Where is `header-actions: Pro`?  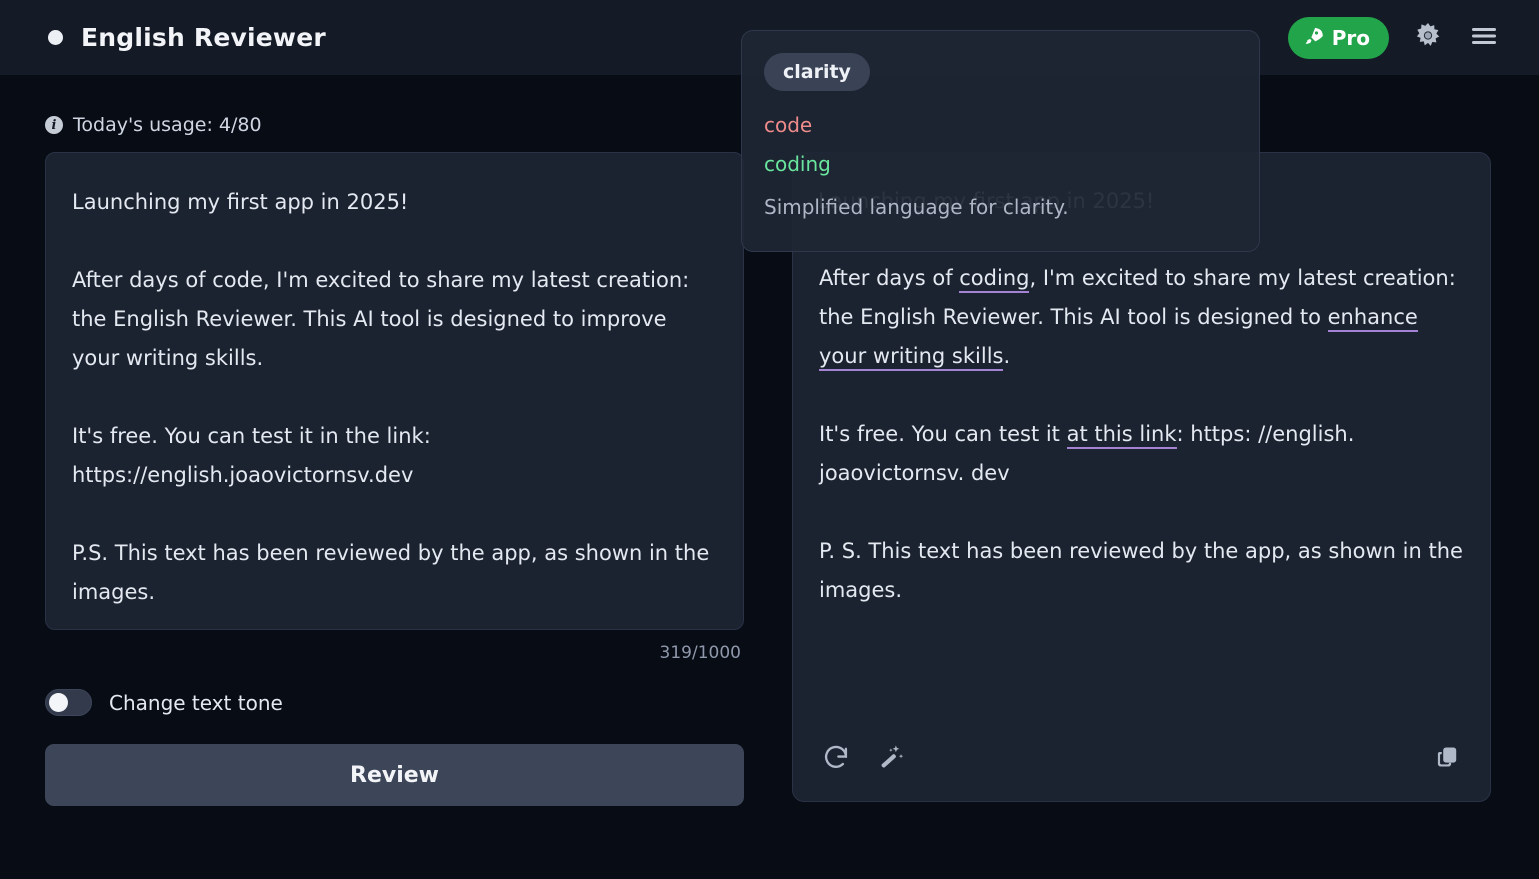 header-actions: Pro is located at coordinates (1394, 37).